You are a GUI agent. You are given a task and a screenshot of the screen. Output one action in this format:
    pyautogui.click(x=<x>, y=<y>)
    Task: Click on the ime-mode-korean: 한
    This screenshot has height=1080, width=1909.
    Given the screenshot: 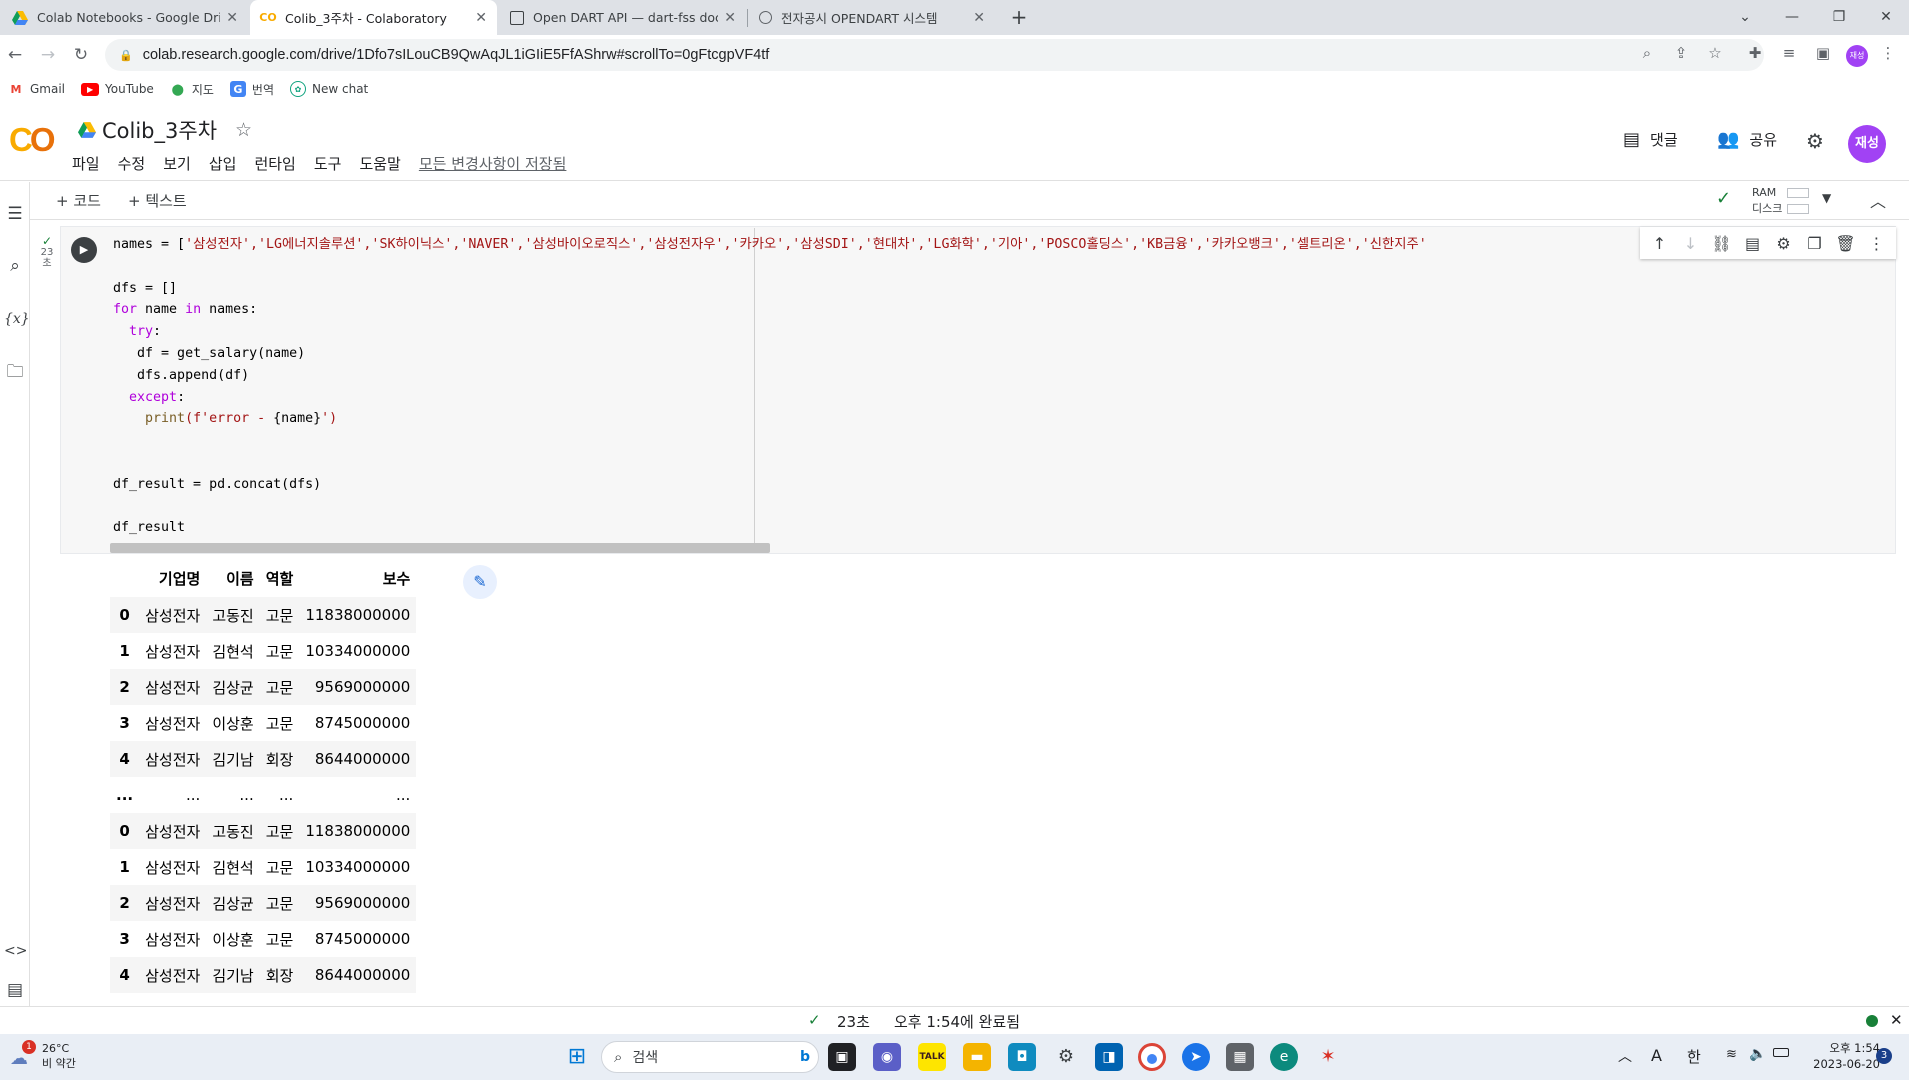 What is the action you would take?
    pyautogui.click(x=1694, y=1056)
    